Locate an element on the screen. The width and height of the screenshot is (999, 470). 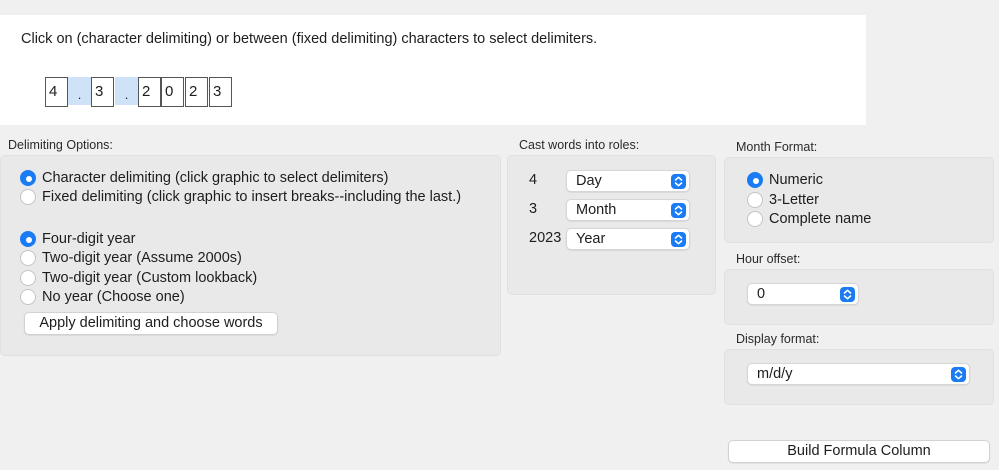
word-value: 2023 is located at coordinates (545, 238).